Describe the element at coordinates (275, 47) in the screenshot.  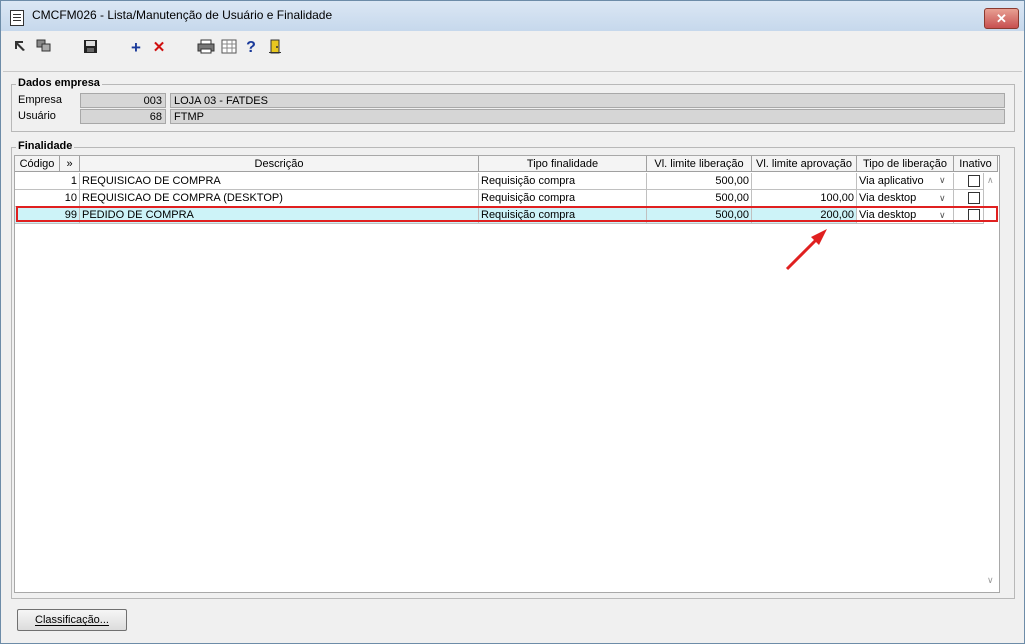
I see `exit-door-icon` at that location.